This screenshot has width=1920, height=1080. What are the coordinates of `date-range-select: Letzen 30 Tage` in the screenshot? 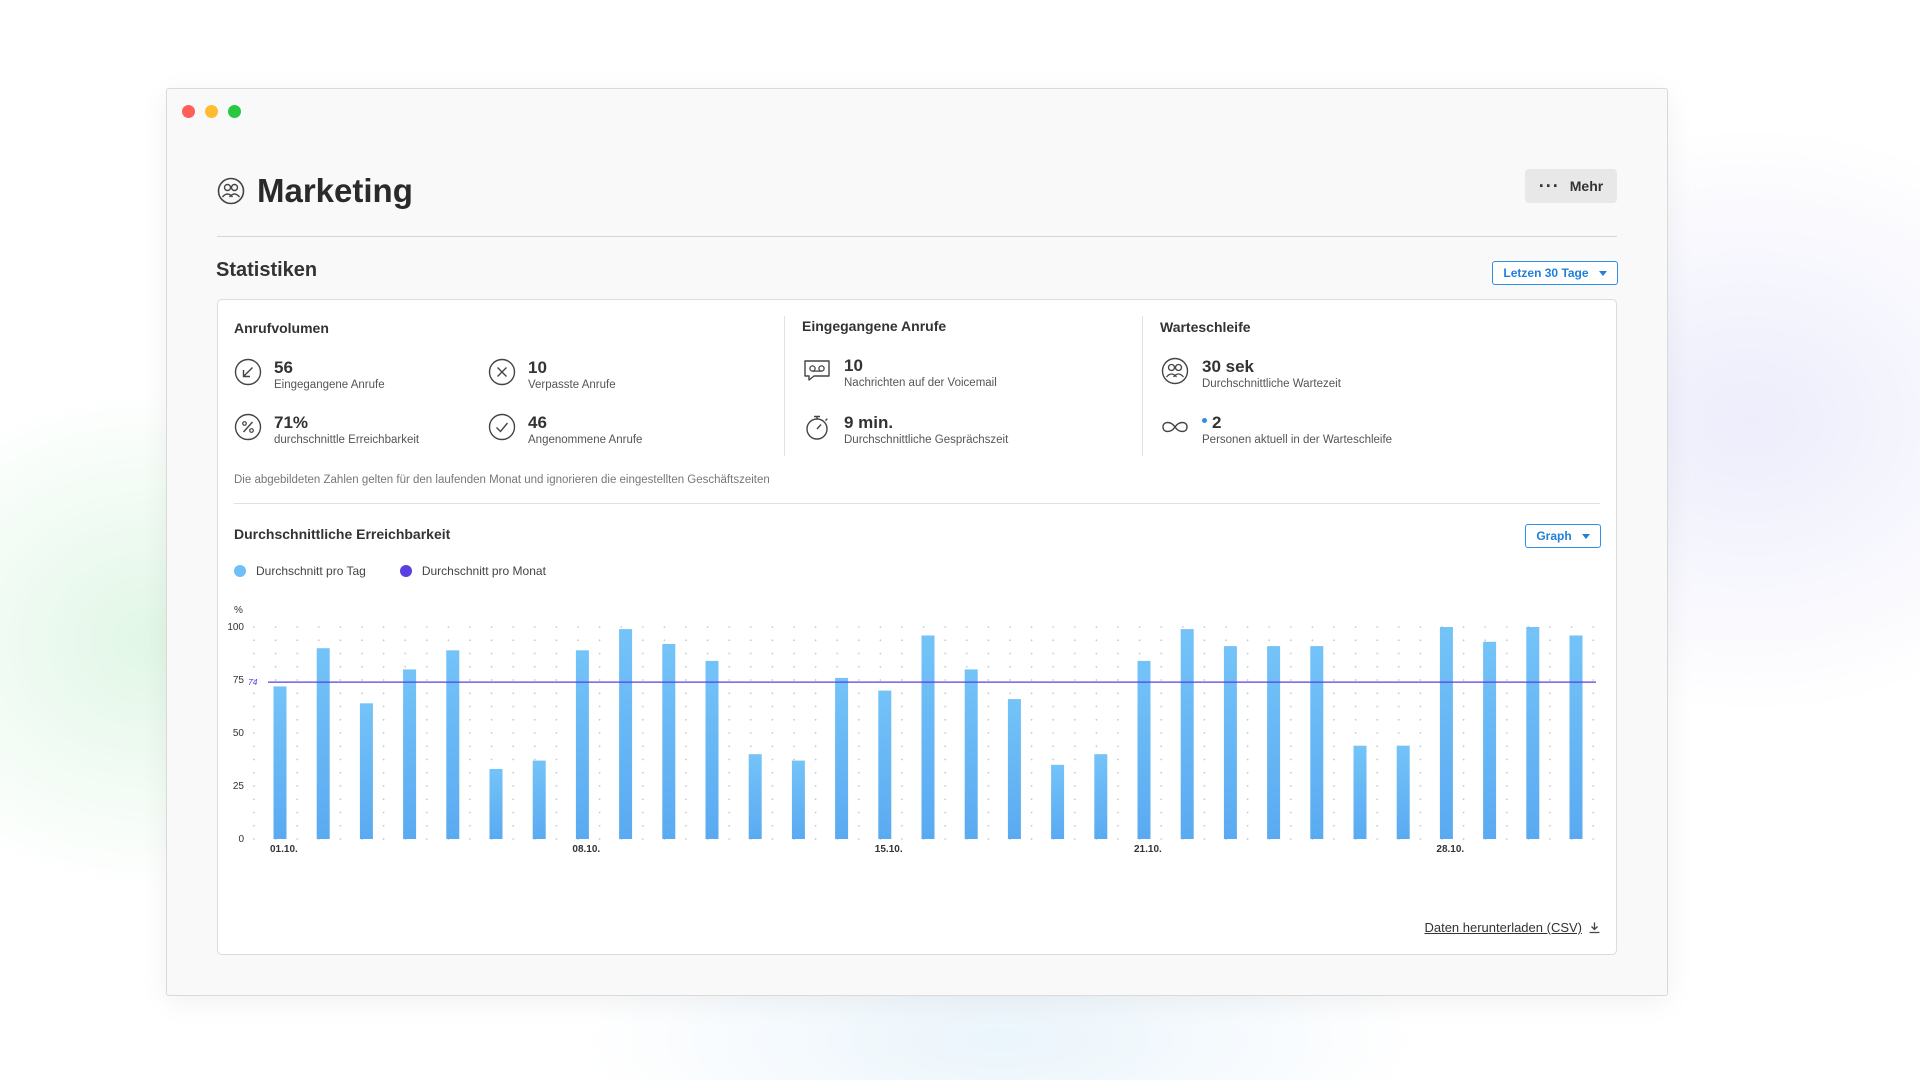 It's located at (1555, 273).